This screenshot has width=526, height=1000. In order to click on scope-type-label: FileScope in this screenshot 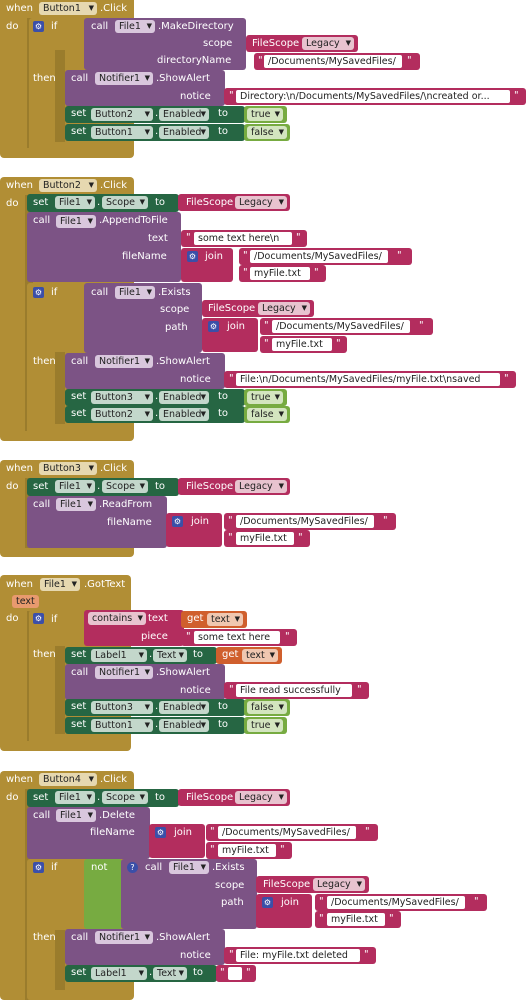, I will do `click(210, 202)`.